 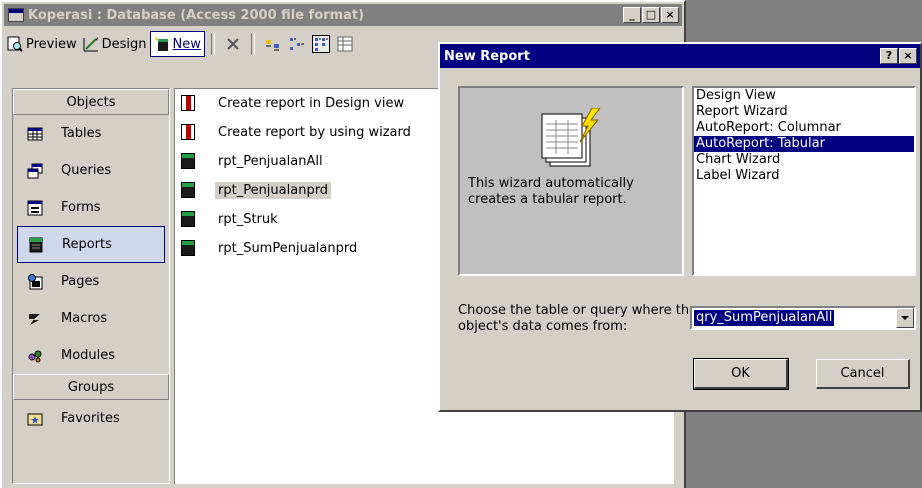 I want to click on chevron-down-icon, so click(x=905, y=318).